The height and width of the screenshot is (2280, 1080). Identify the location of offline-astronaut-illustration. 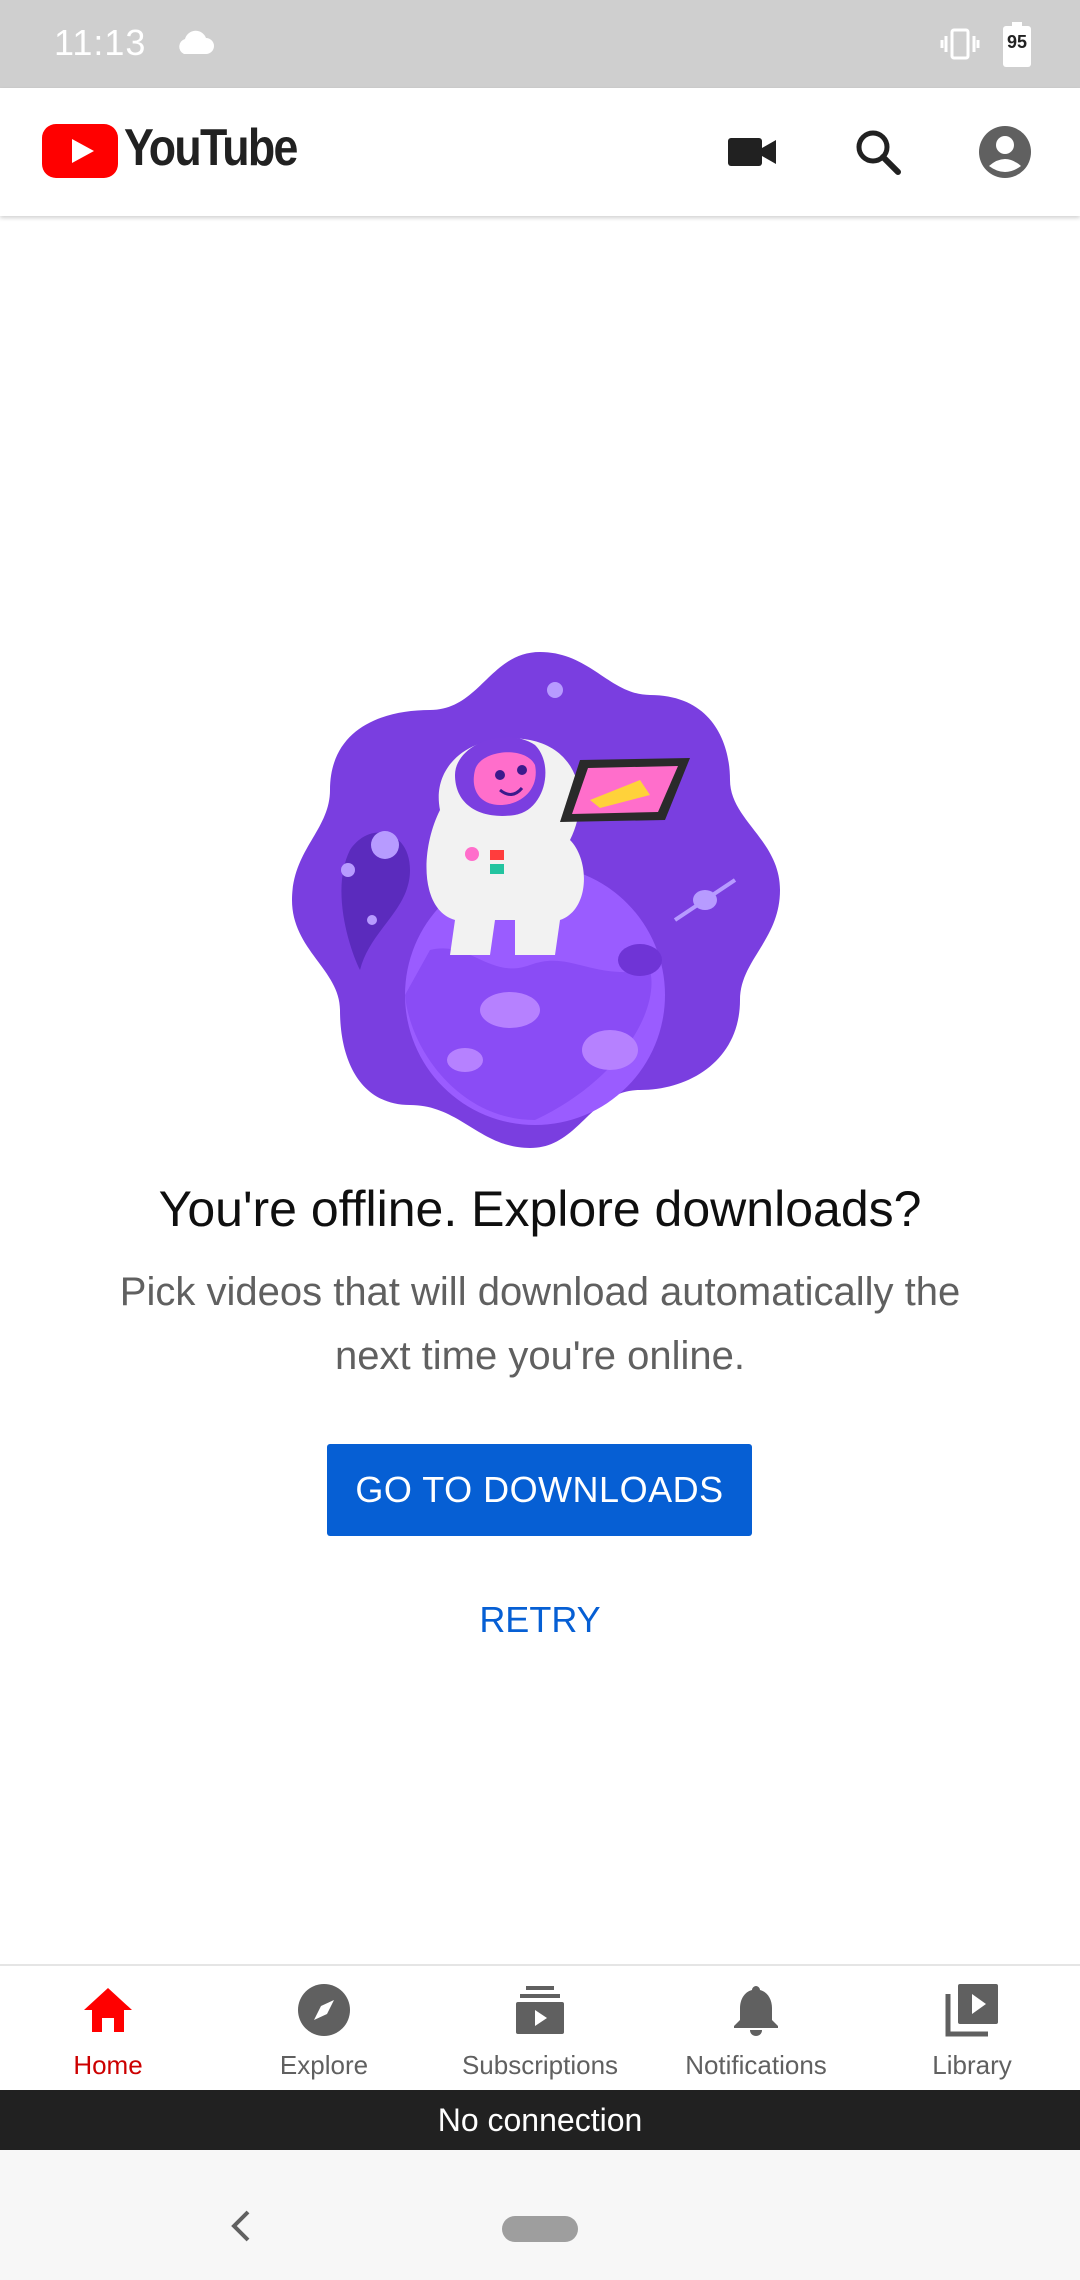
(536, 900).